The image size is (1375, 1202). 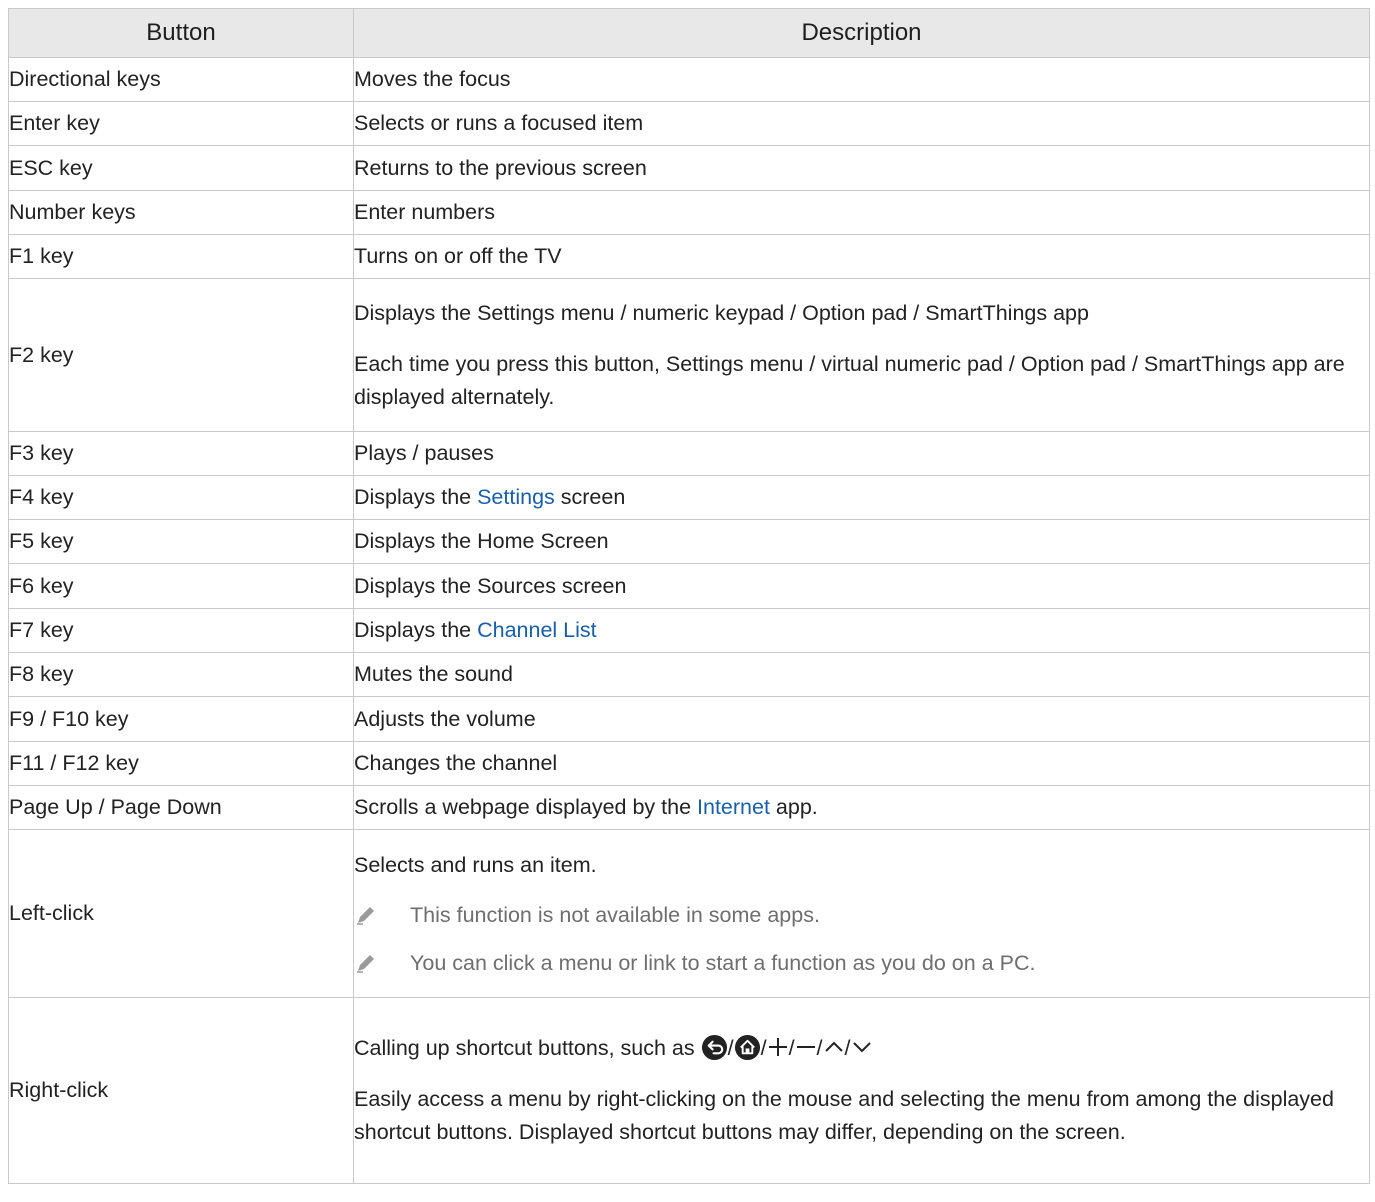 I want to click on description-text: screen, so click(x=590, y=497).